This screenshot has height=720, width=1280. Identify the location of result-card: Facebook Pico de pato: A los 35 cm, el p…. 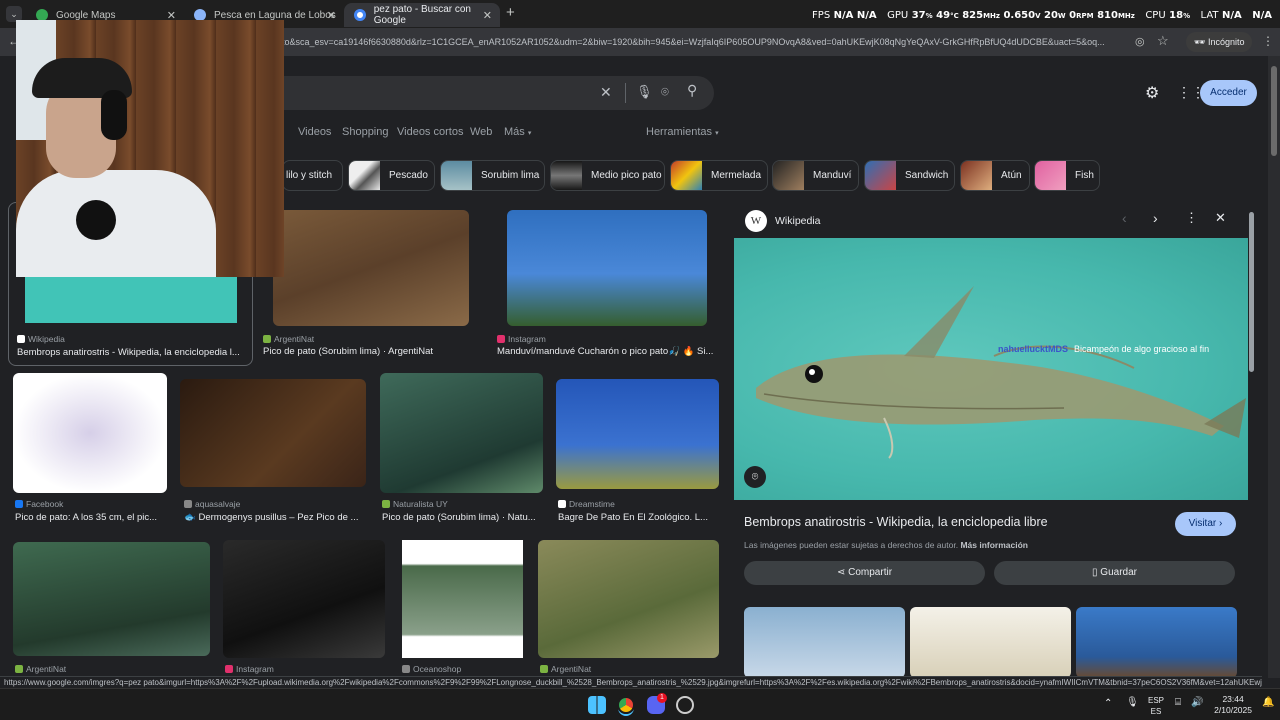
(93, 451).